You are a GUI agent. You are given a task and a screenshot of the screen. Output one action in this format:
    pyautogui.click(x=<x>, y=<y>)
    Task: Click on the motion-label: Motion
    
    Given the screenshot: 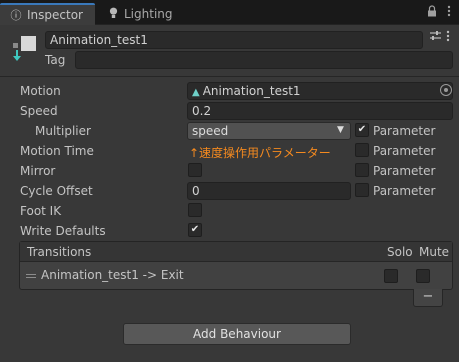 What is the action you would take?
    pyautogui.click(x=40, y=91)
    